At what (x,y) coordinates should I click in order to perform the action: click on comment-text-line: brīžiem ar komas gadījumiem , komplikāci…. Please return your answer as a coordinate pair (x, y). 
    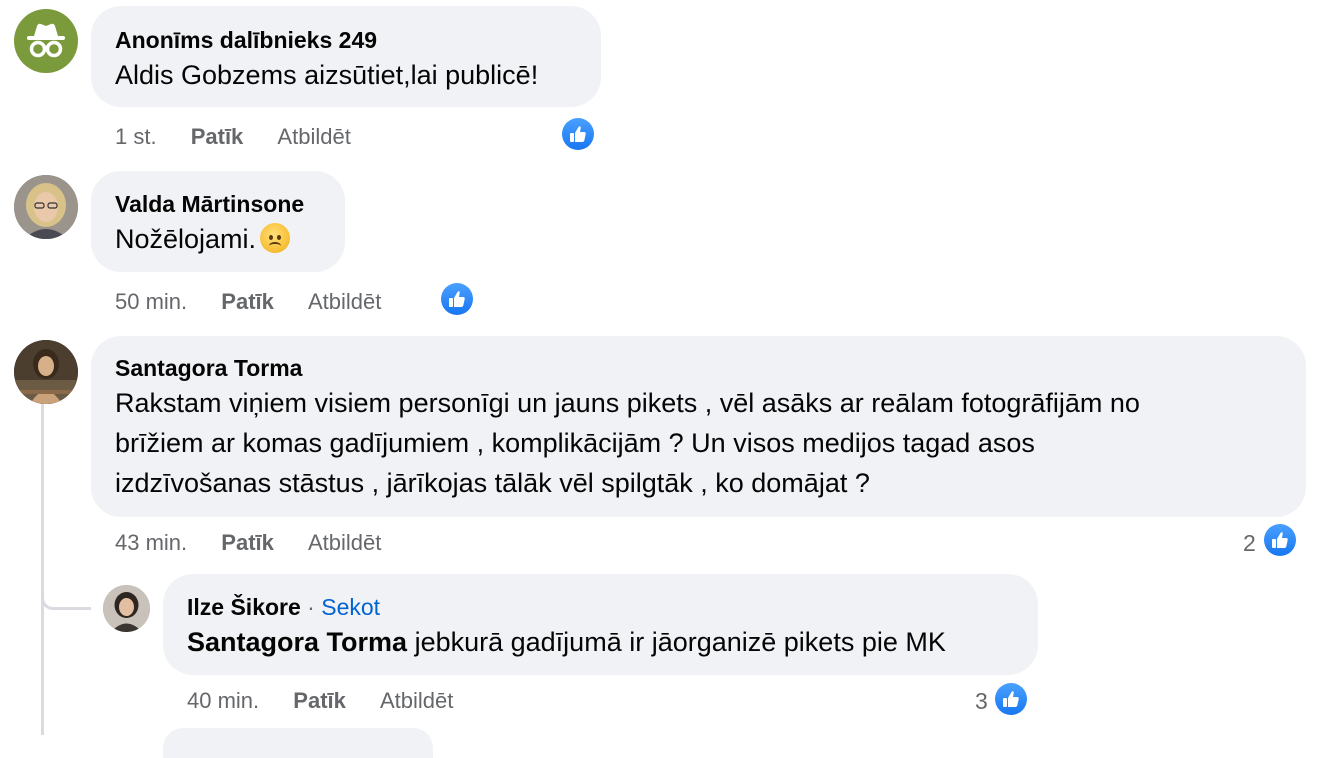
    Looking at the image, I should click on (575, 443).